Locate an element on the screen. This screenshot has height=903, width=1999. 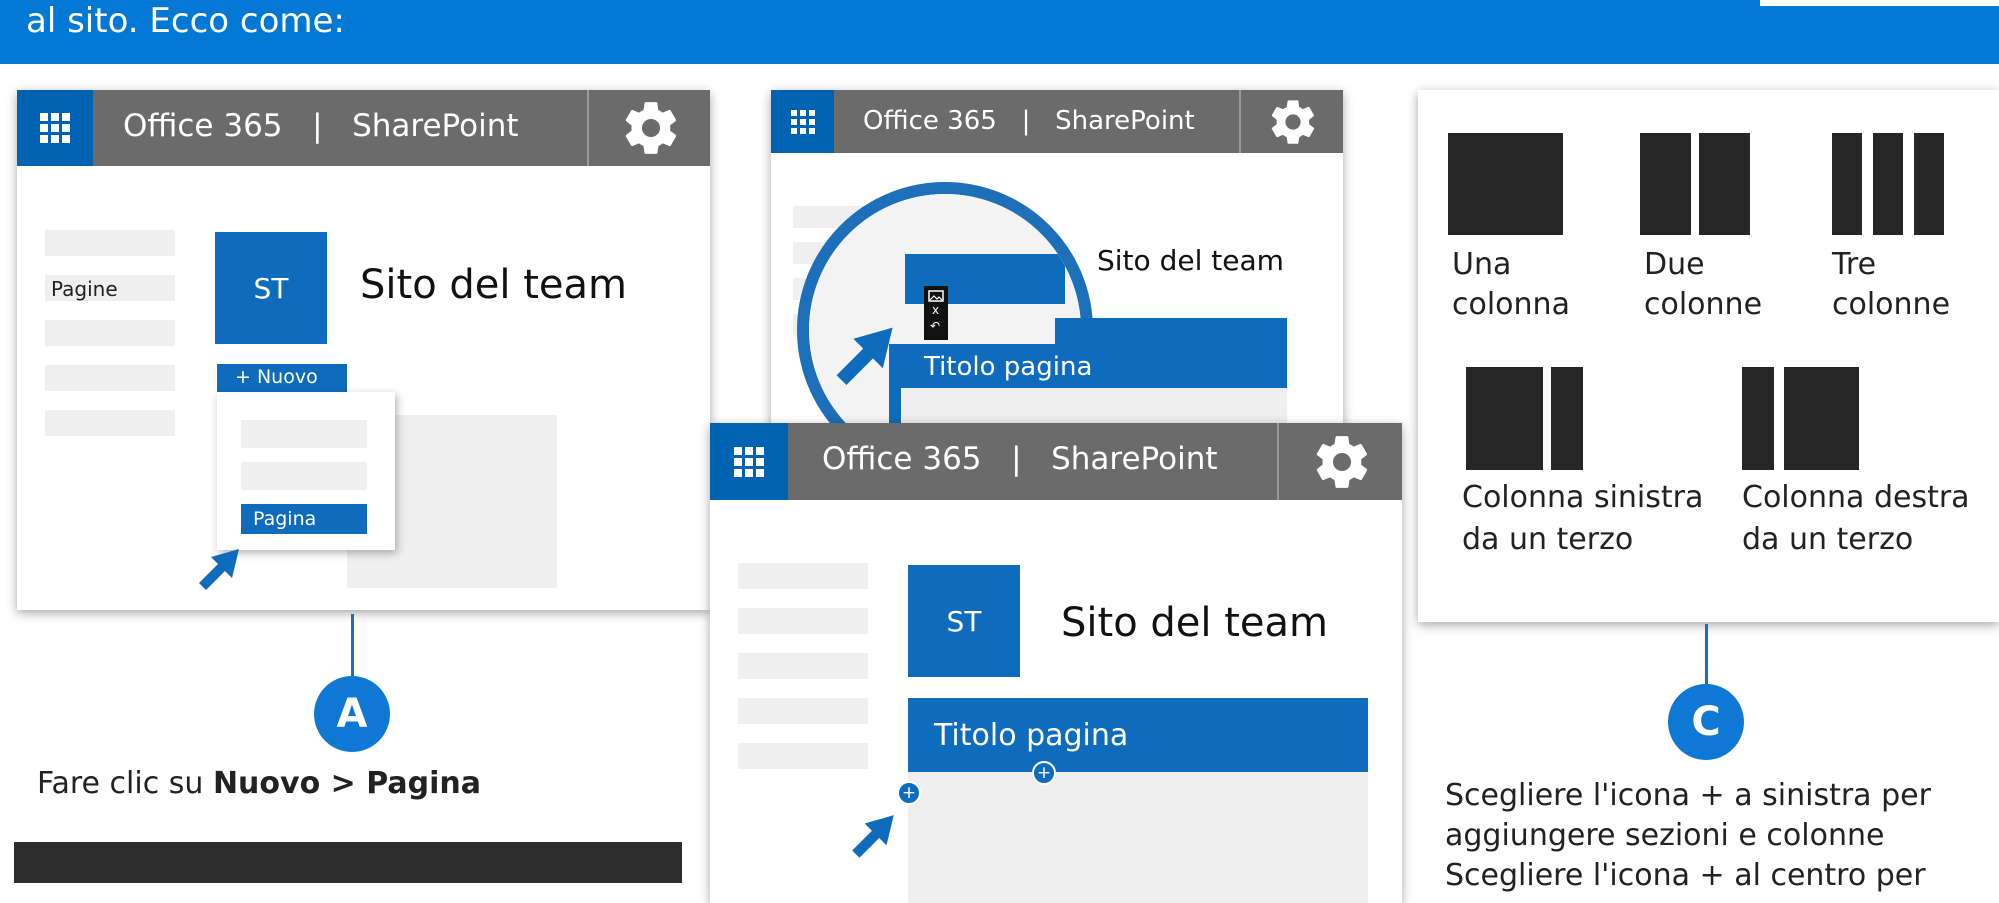
step-a-caption-bold: Nuovo > Pagina is located at coordinates (346, 783).